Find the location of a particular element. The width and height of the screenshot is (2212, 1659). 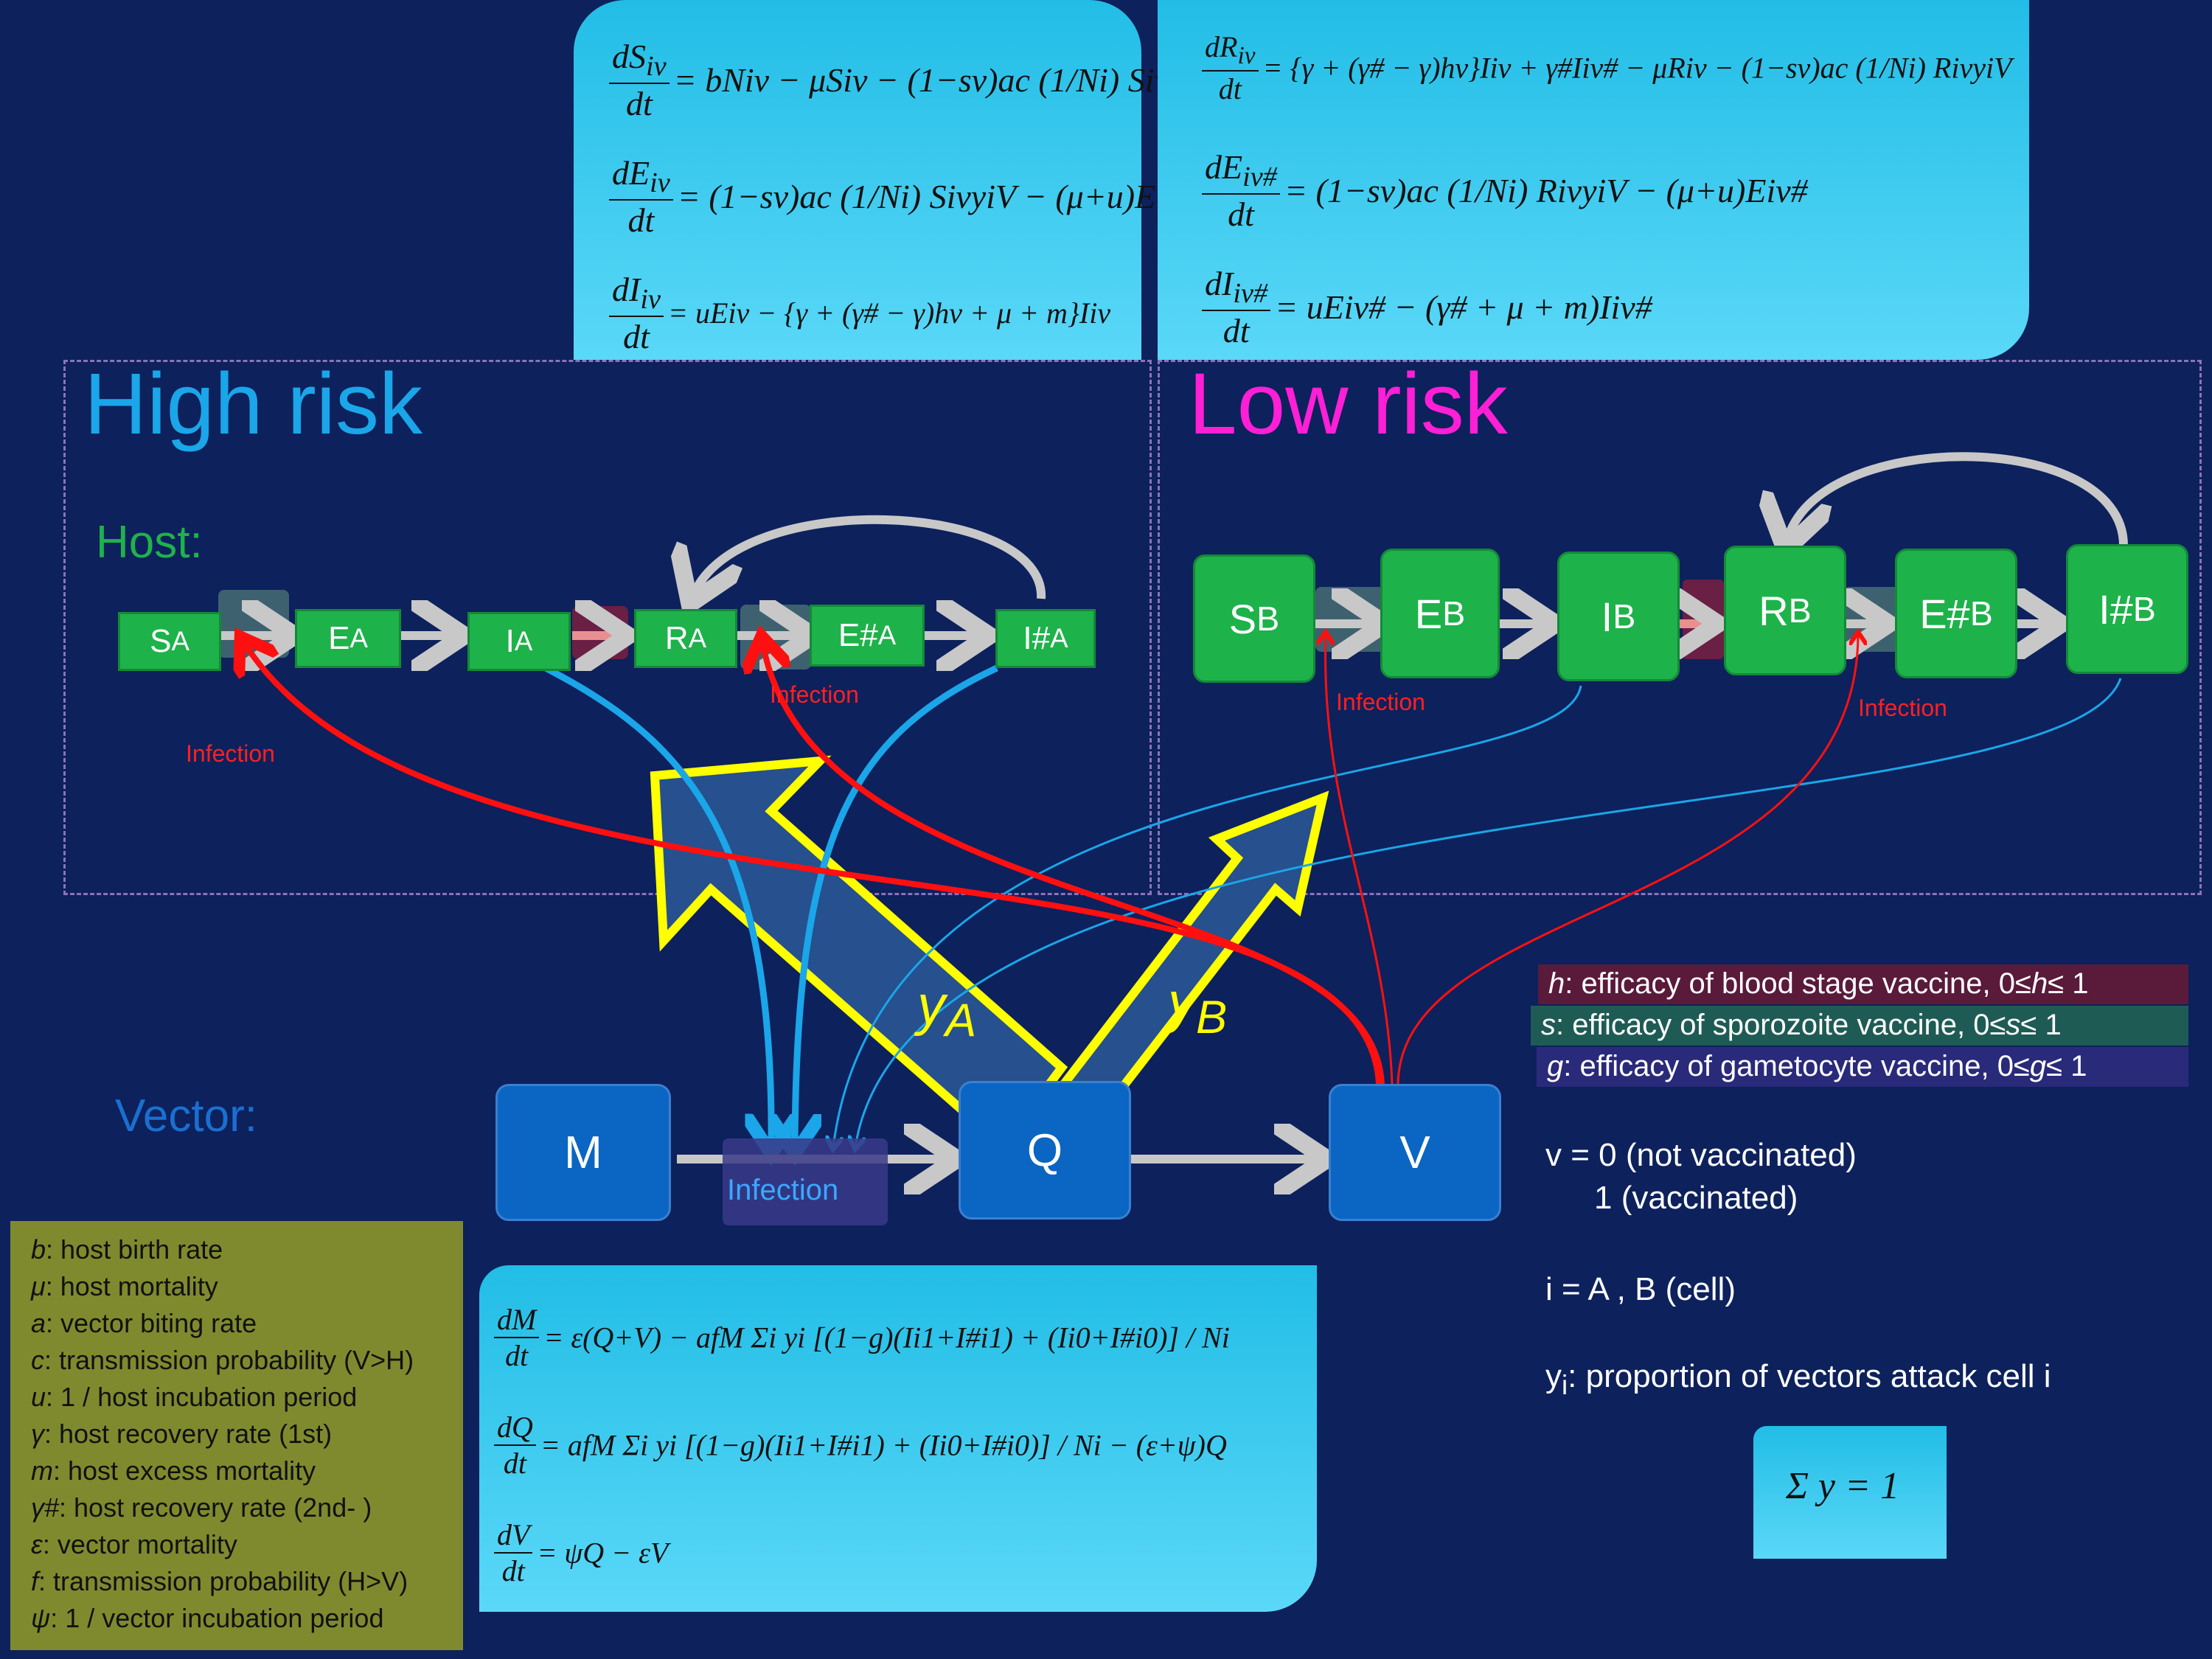

param-row: μ: host mortality is located at coordinates (124, 1286).